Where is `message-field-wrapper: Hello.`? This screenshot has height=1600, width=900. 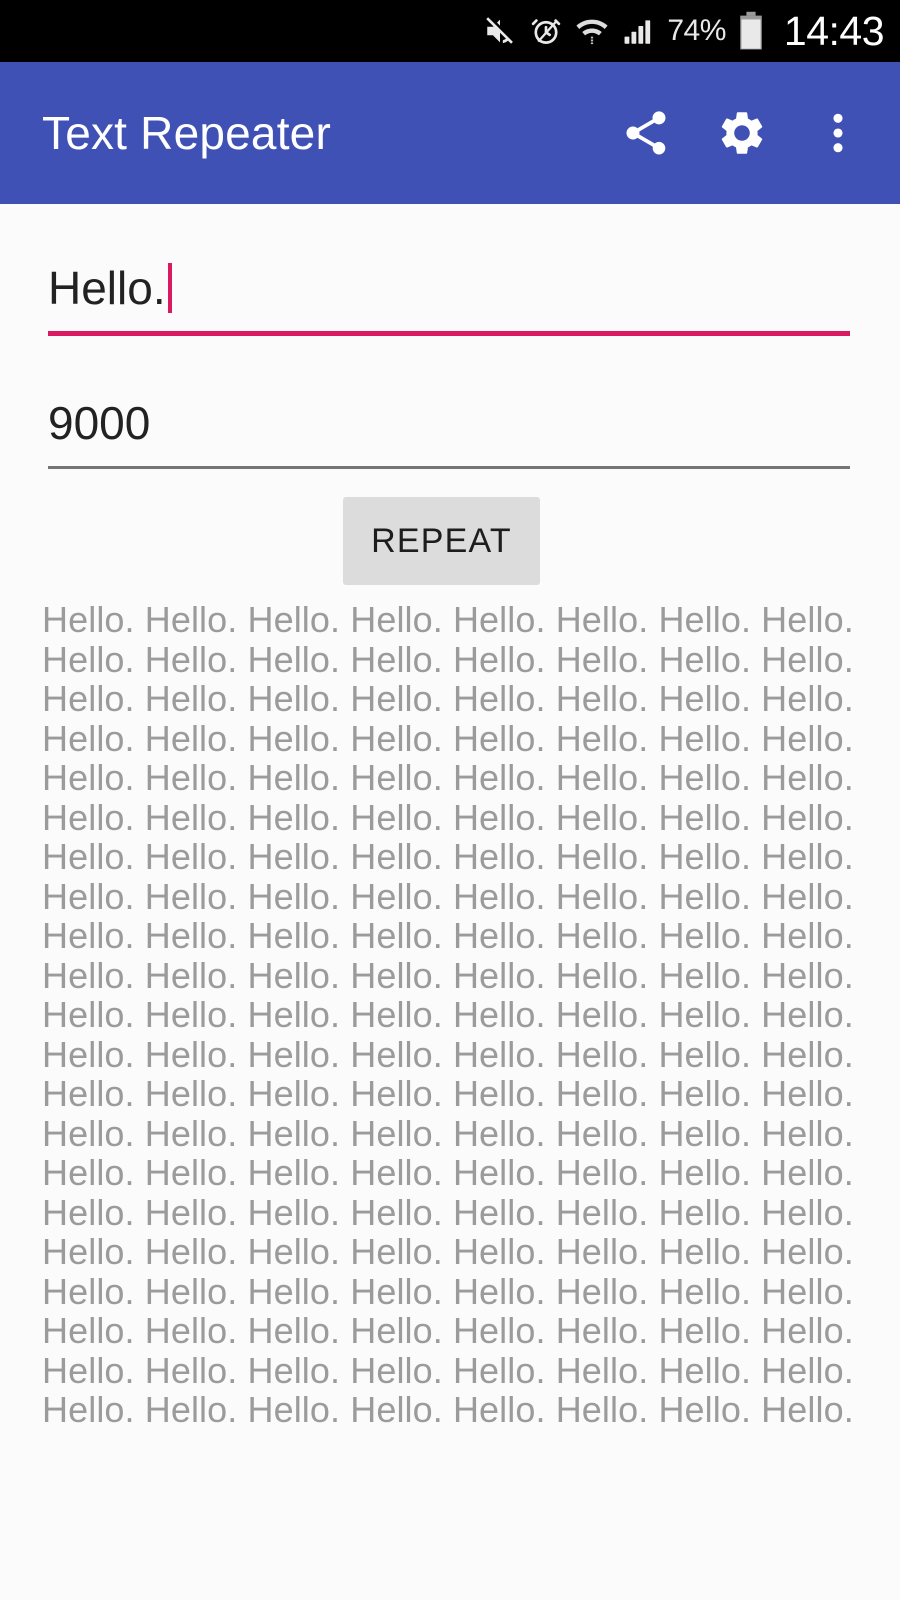
message-field-wrapper: Hello. is located at coordinates (449, 297).